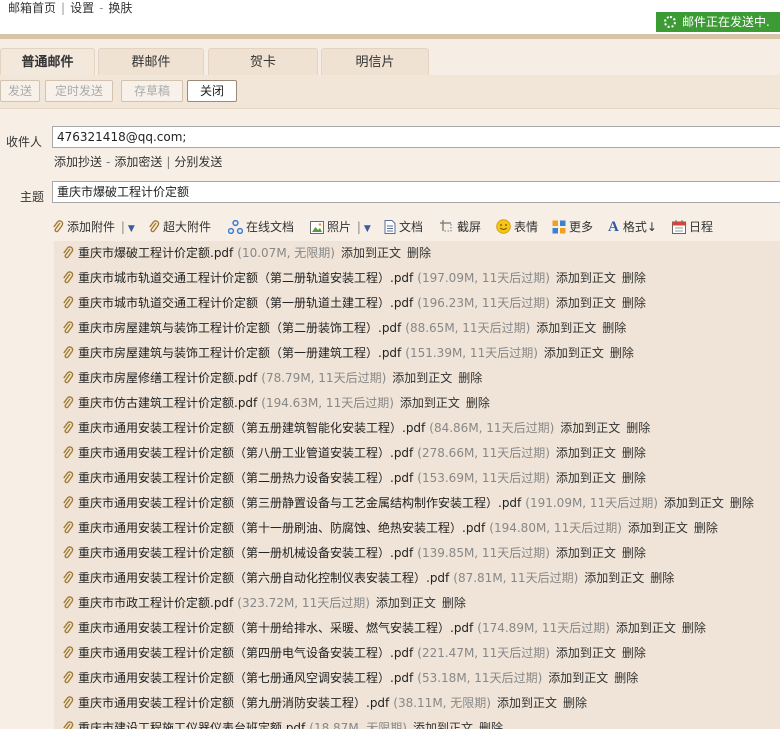 Image resolution: width=780 pixels, height=729 pixels. What do you see at coordinates (469, 227) in the screenshot?
I see `screenshot-label: 截屏` at bounding box center [469, 227].